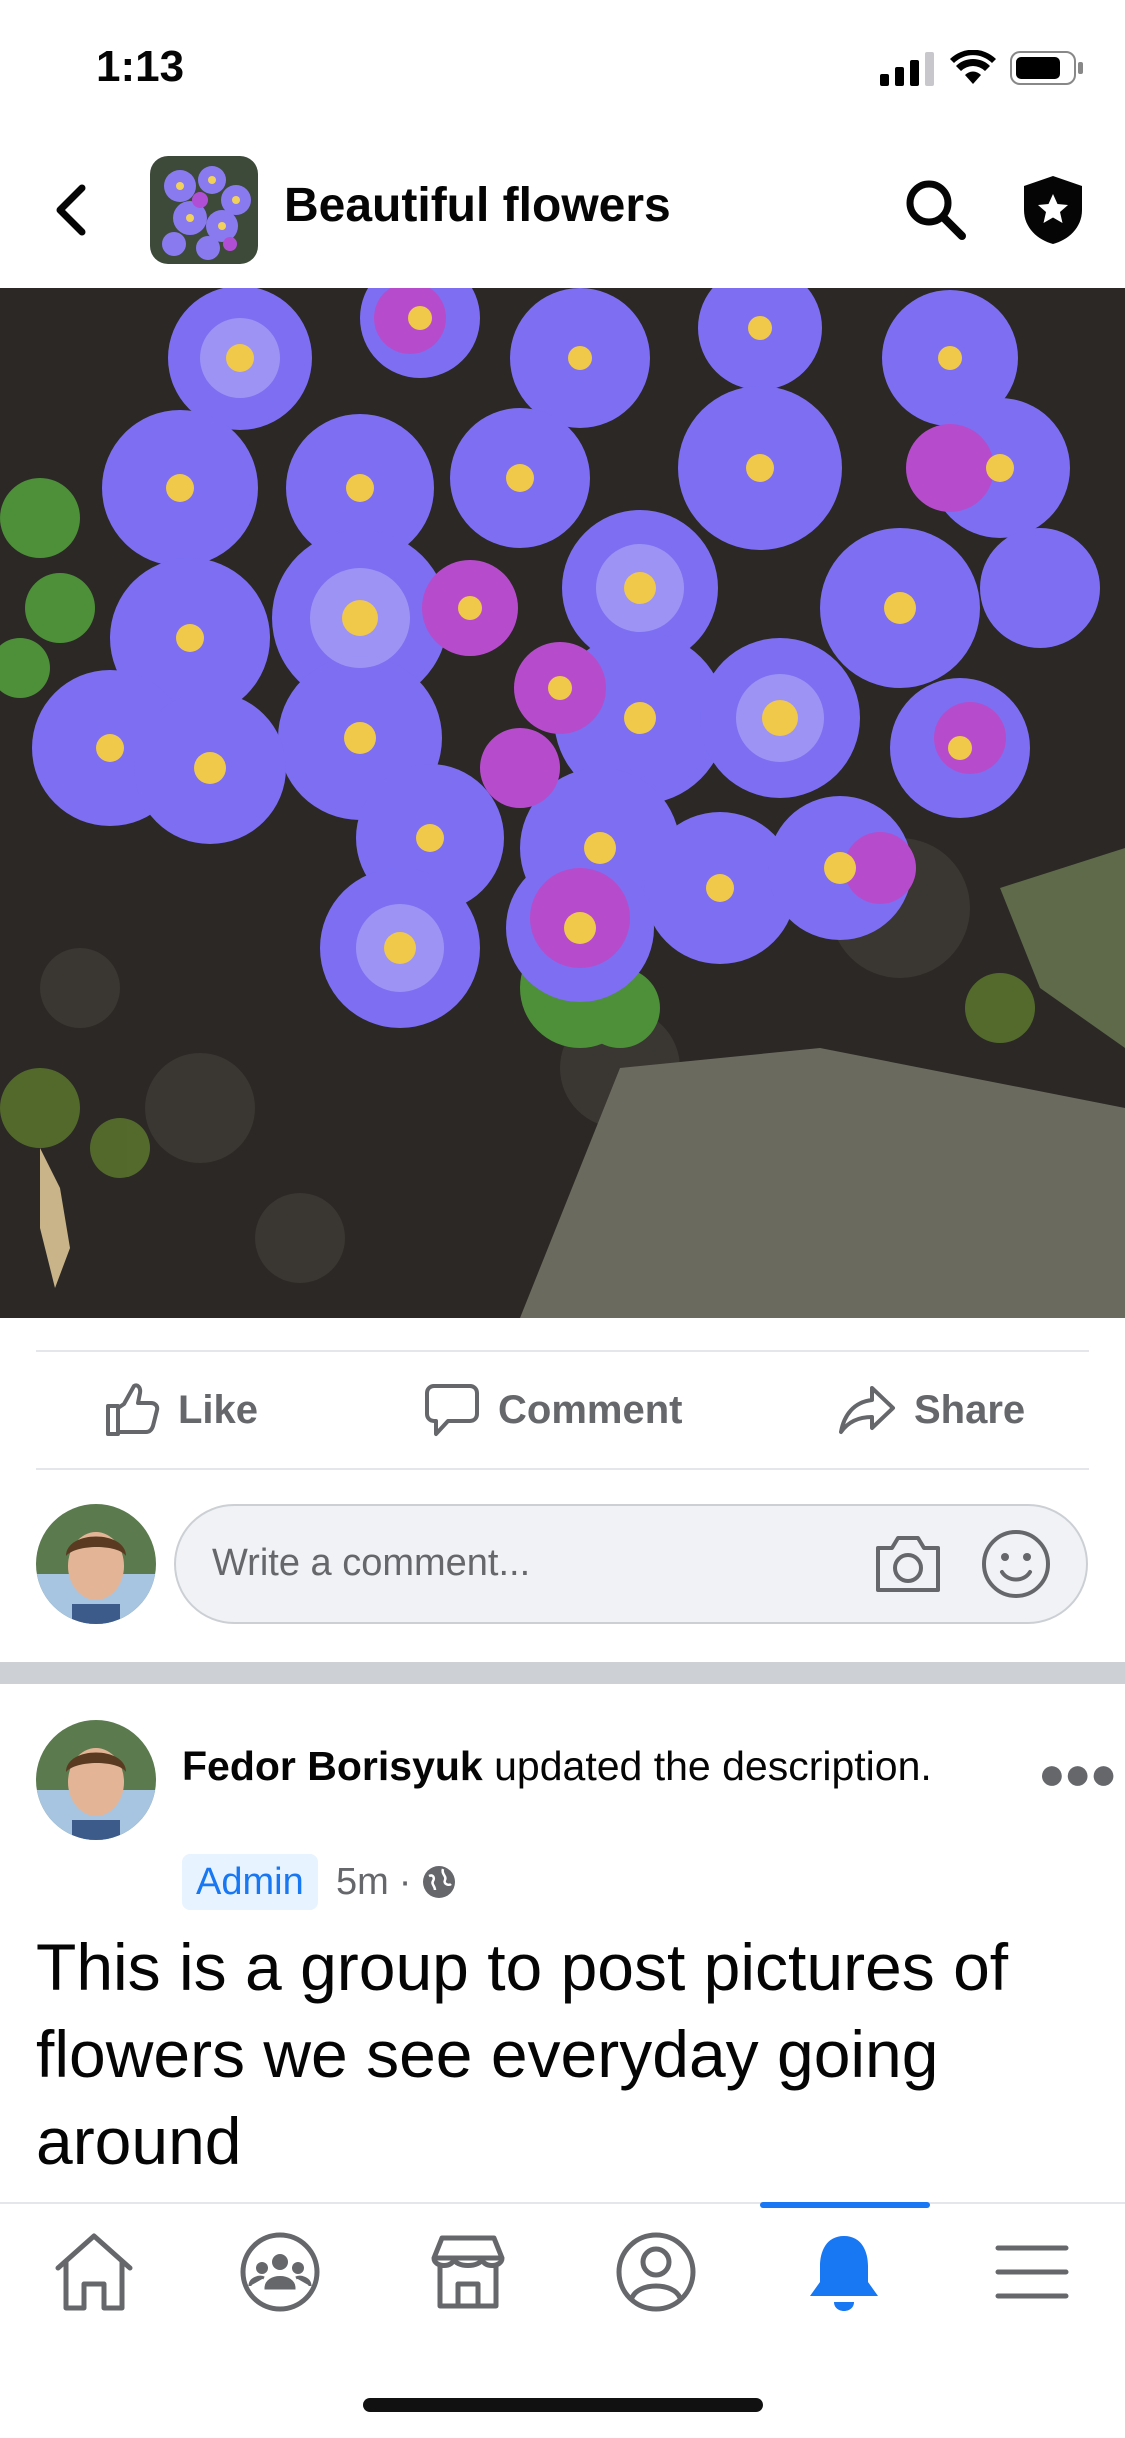 The height and width of the screenshot is (2438, 1125). Describe the element at coordinates (1016, 1564) in the screenshot. I see `emoji-icon` at that location.